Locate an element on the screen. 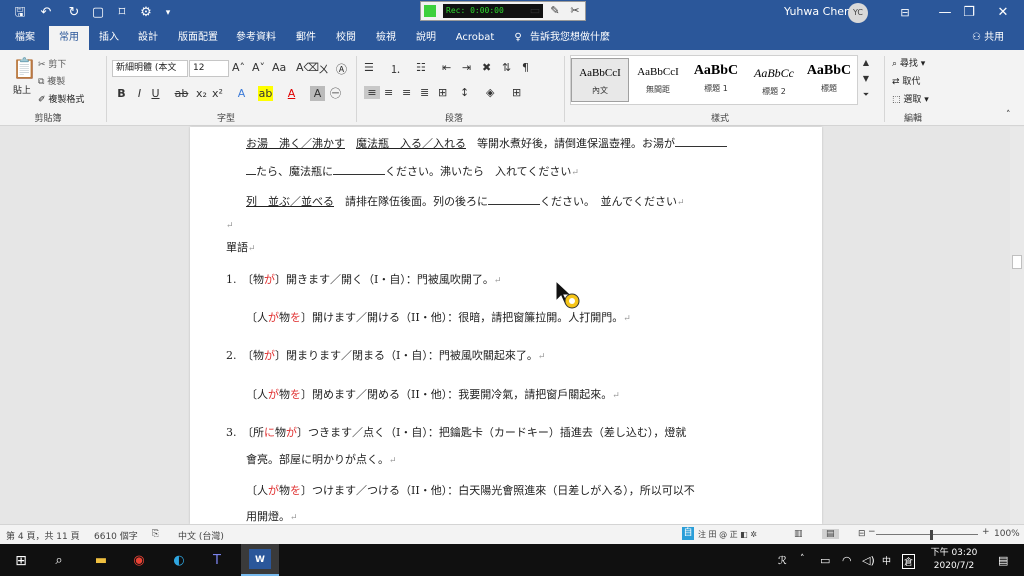 The image size is (1024, 576). align-center-icon: ≡ is located at coordinates (388, 92).